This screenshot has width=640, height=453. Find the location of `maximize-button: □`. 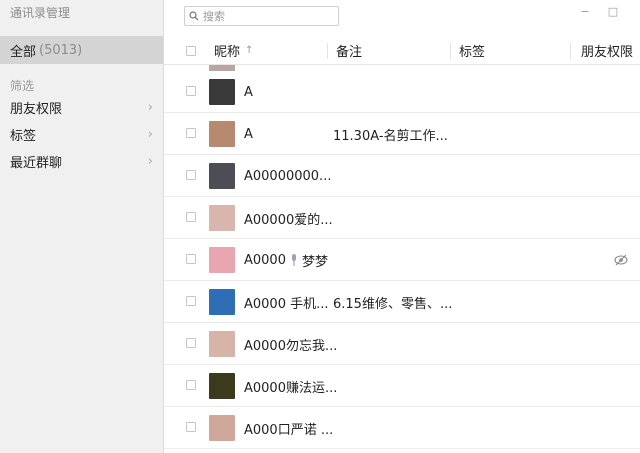

maximize-button: □ is located at coordinates (613, 11).